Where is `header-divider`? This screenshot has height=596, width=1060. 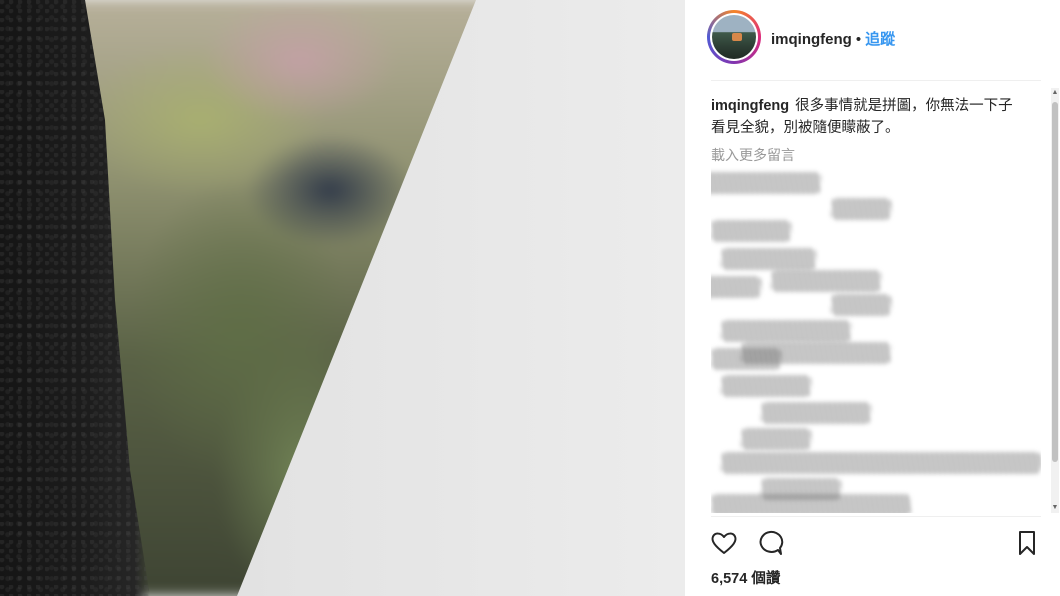
header-divider is located at coordinates (876, 80).